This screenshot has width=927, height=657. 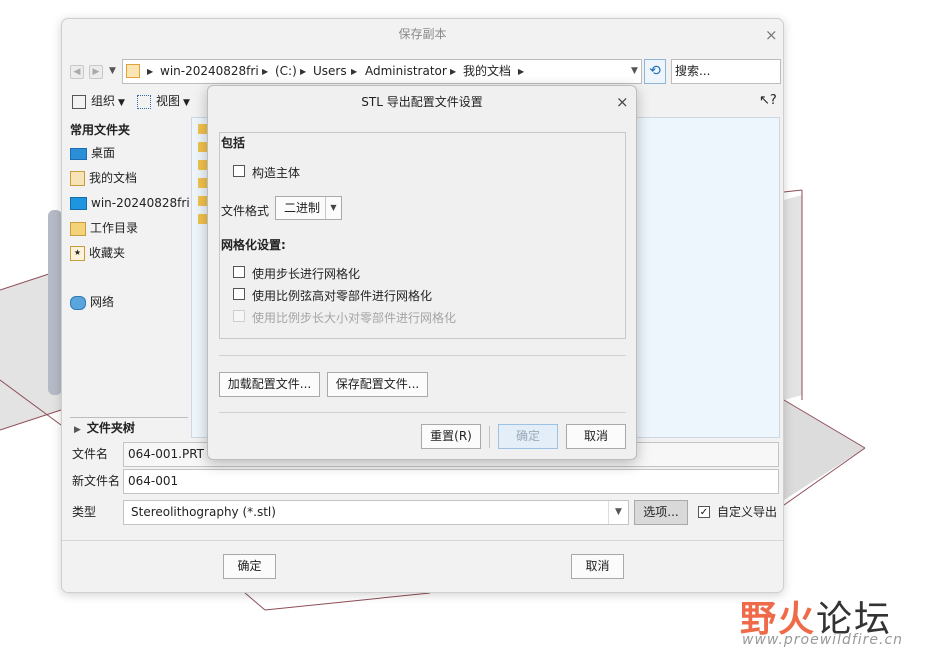 What do you see at coordinates (107, 253) in the screenshot?
I see `sidebar-item-label: 收藏夹` at bounding box center [107, 253].